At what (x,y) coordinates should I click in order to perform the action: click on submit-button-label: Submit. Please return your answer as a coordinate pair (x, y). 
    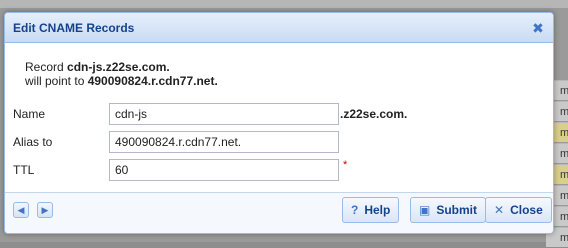
    Looking at the image, I should click on (457, 210).